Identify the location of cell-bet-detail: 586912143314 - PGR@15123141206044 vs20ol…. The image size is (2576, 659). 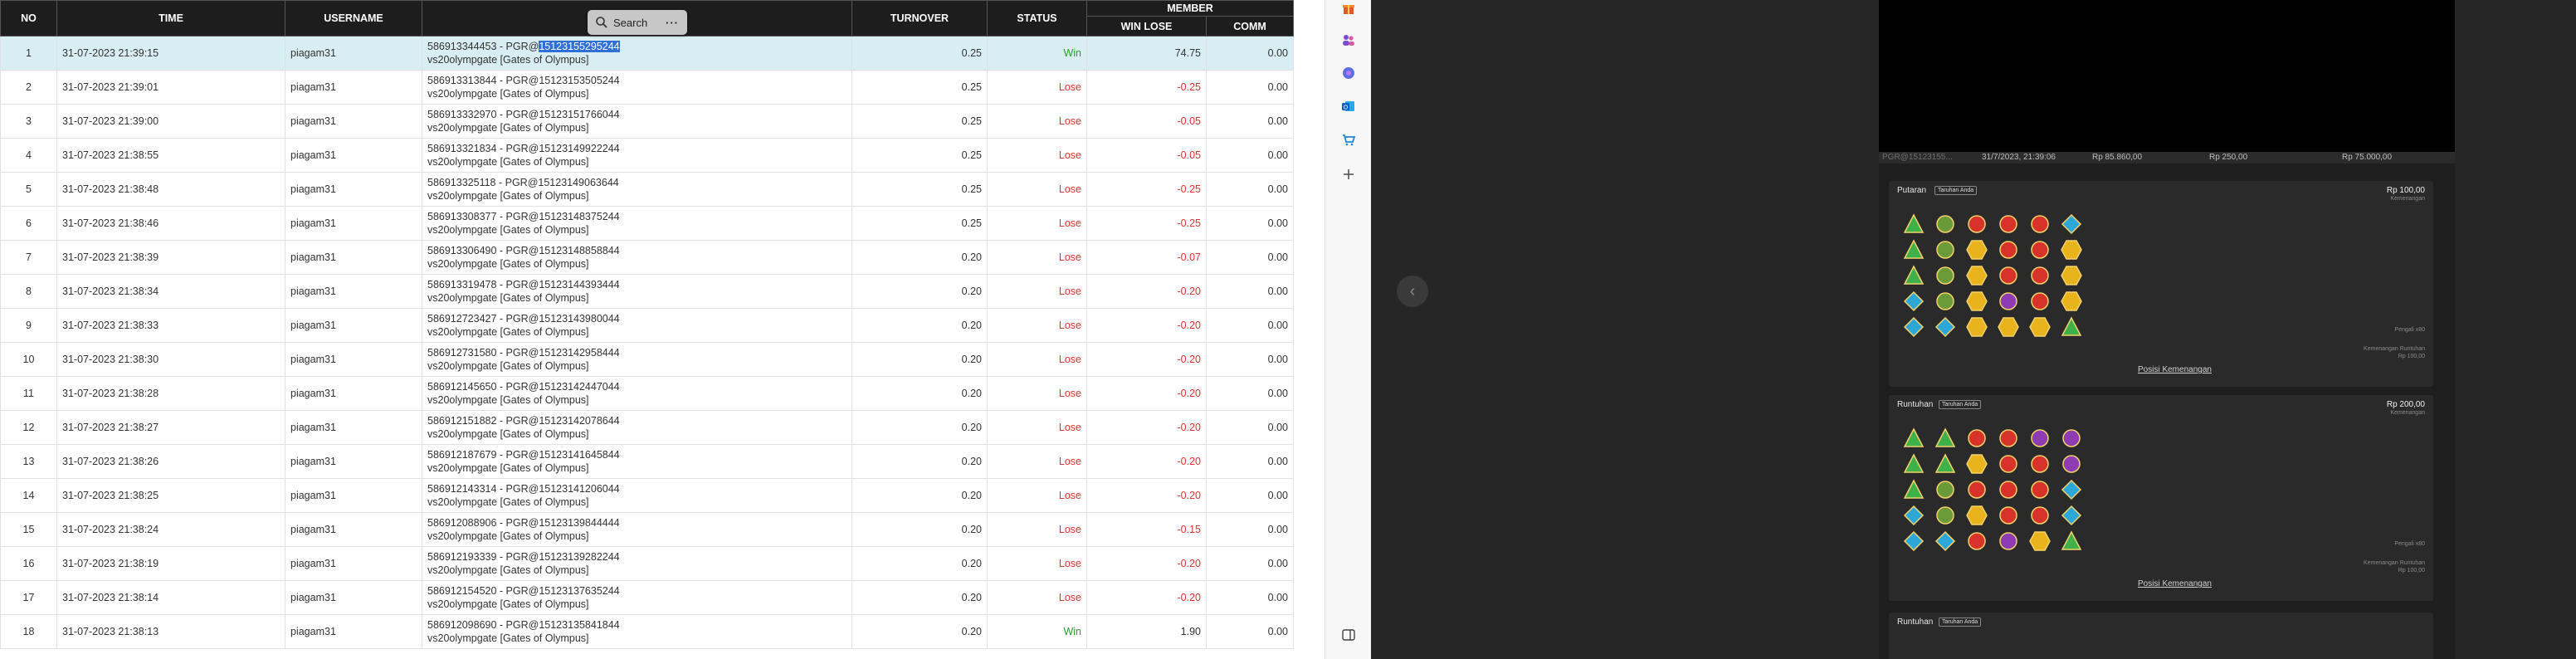
(637, 495).